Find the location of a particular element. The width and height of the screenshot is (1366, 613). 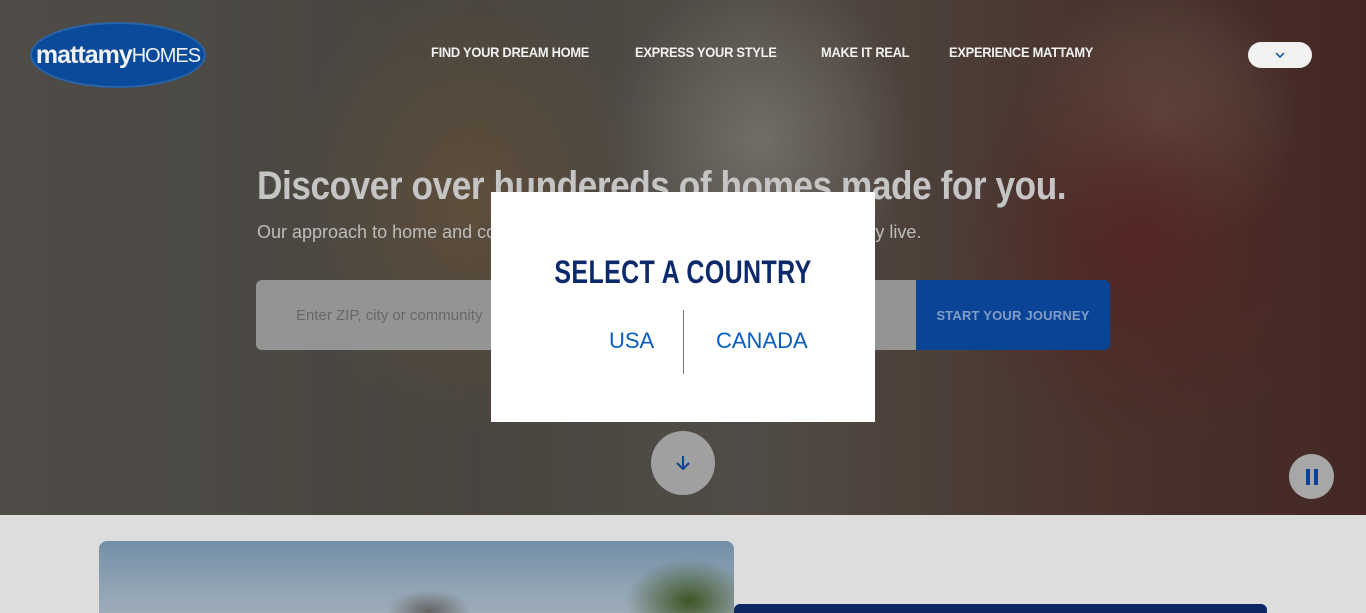

modal-title: SELECT A COUNTRY is located at coordinates (683, 272).